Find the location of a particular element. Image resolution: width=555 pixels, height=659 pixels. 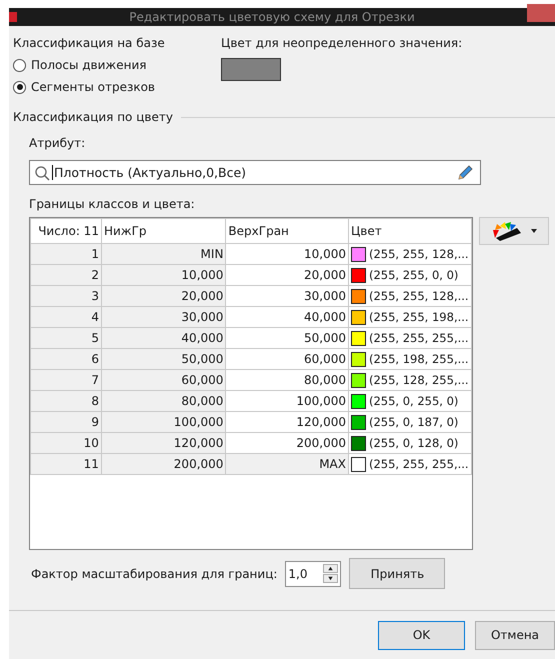

table-cell: 200,000 is located at coordinates (163, 464).